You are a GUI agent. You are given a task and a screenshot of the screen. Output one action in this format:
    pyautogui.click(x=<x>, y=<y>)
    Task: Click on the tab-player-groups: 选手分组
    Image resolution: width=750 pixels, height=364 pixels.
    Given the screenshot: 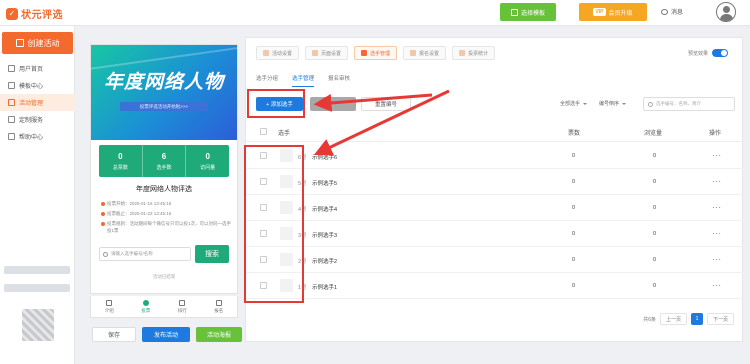 What is the action you would take?
    pyautogui.click(x=267, y=80)
    